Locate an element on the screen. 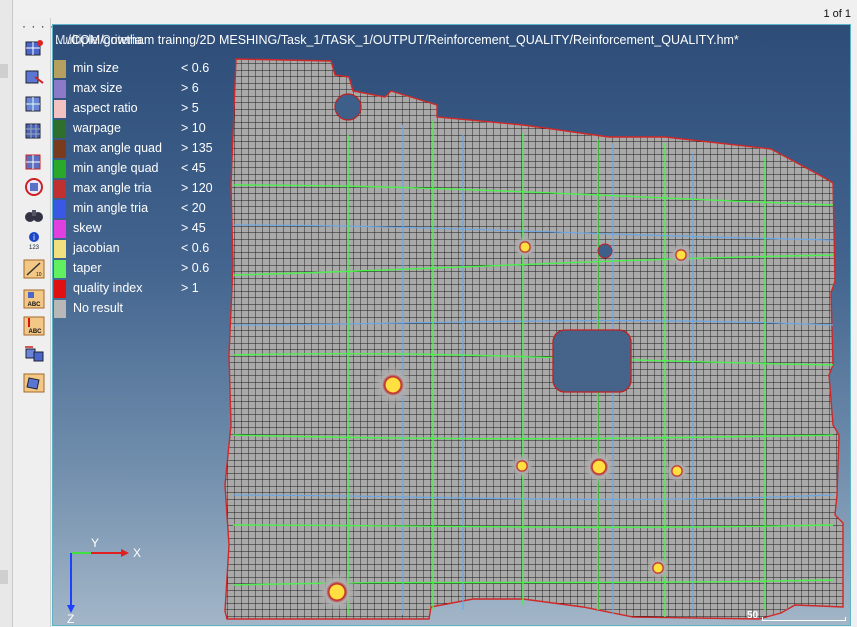  svg-text: 123 is located at coordinates (34, 247).